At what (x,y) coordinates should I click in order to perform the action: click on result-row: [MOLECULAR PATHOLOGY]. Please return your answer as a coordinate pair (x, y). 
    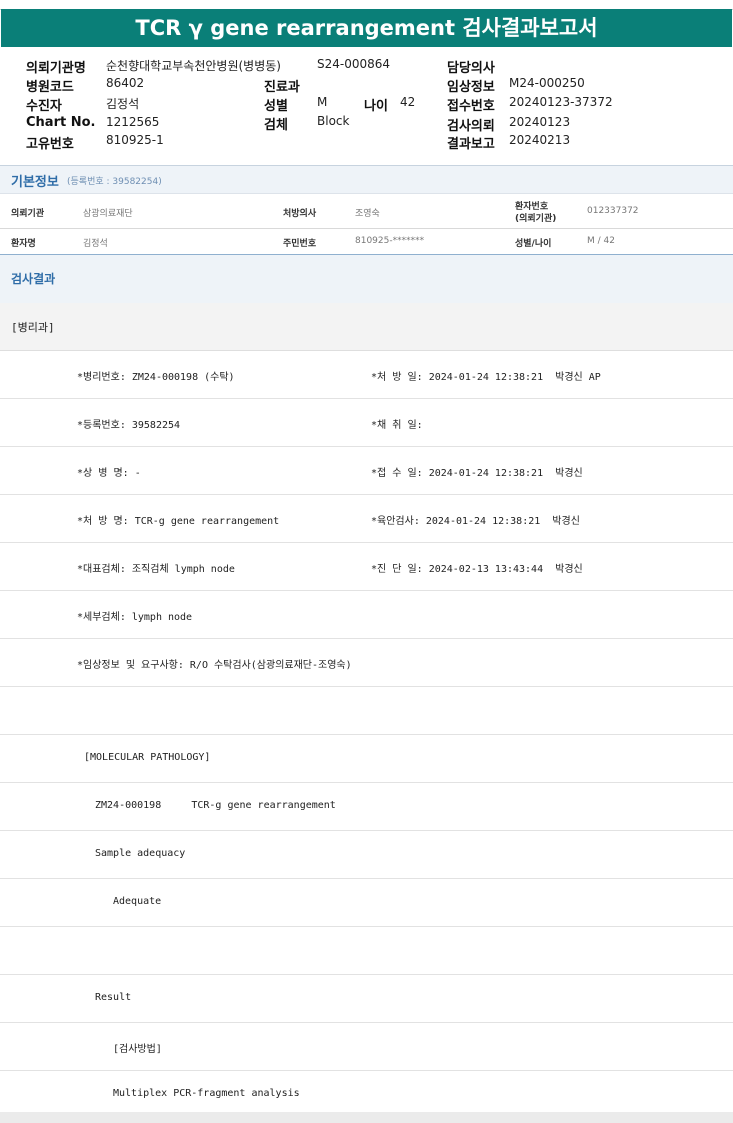
    Looking at the image, I should click on (366, 759).